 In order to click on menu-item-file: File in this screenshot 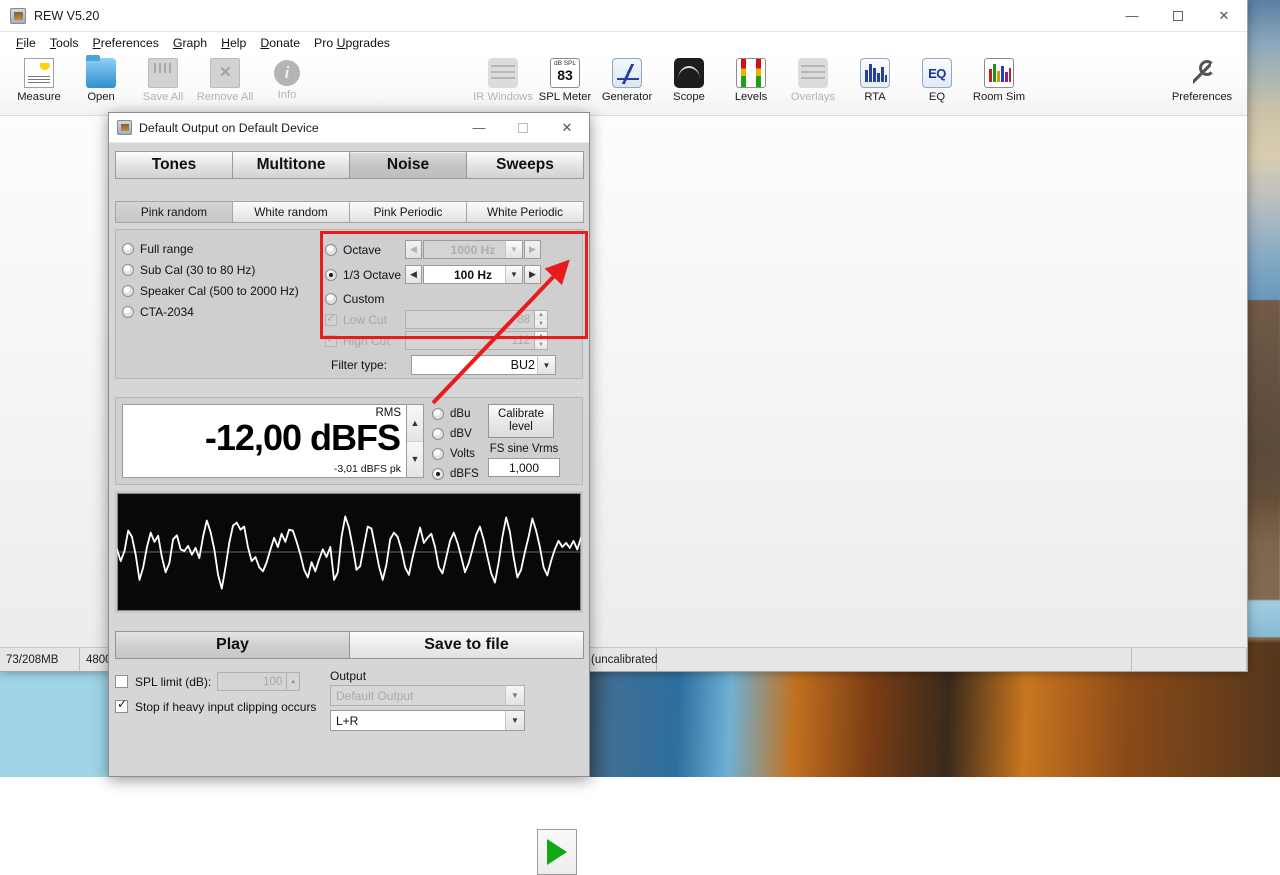, I will do `click(26, 43)`.